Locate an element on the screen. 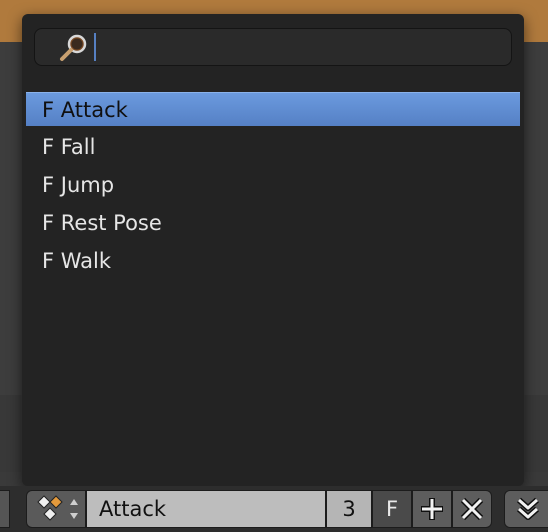 Image resolution: width=548 pixels, height=532 pixels. action-browse-icon is located at coordinates (57, 508).